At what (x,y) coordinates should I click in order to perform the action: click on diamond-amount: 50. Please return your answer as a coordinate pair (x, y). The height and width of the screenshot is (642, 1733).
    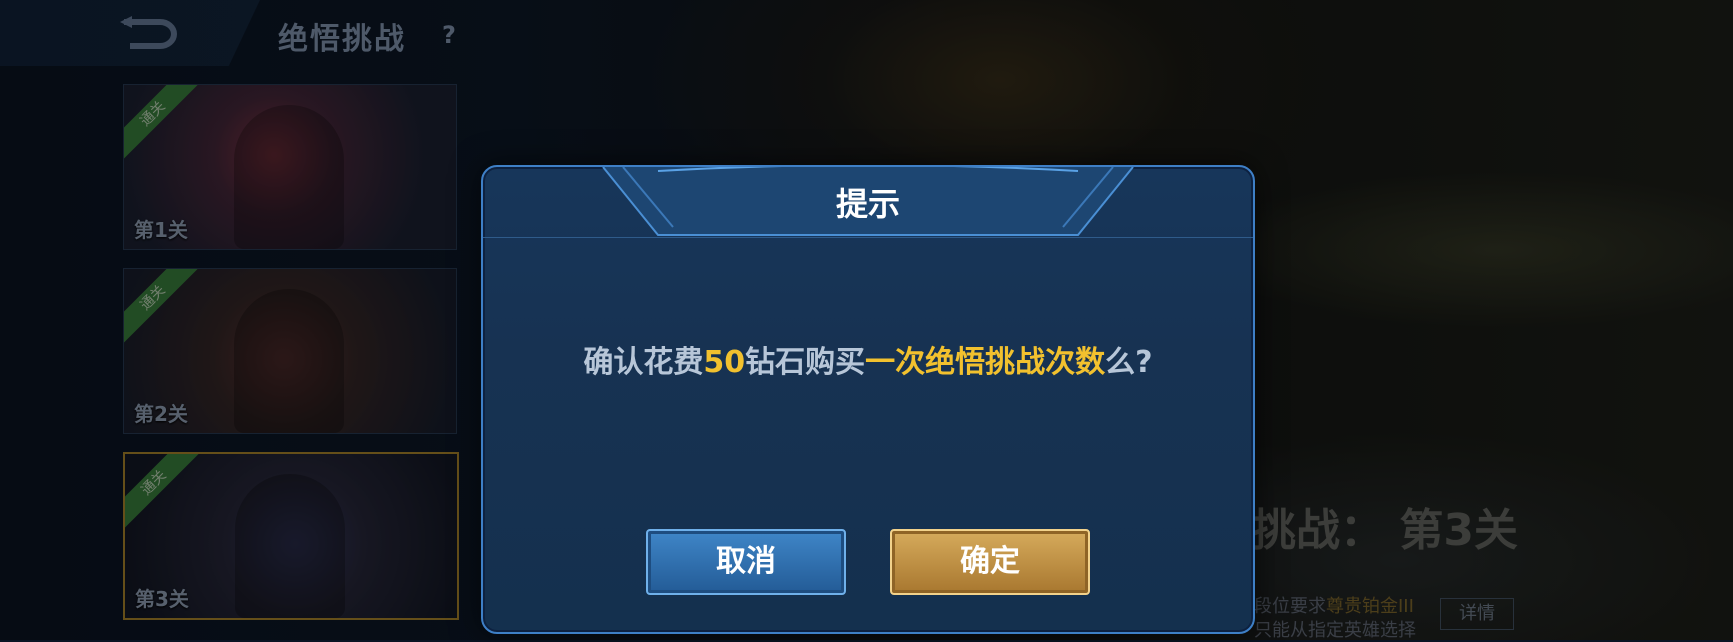
    Looking at the image, I should click on (724, 362).